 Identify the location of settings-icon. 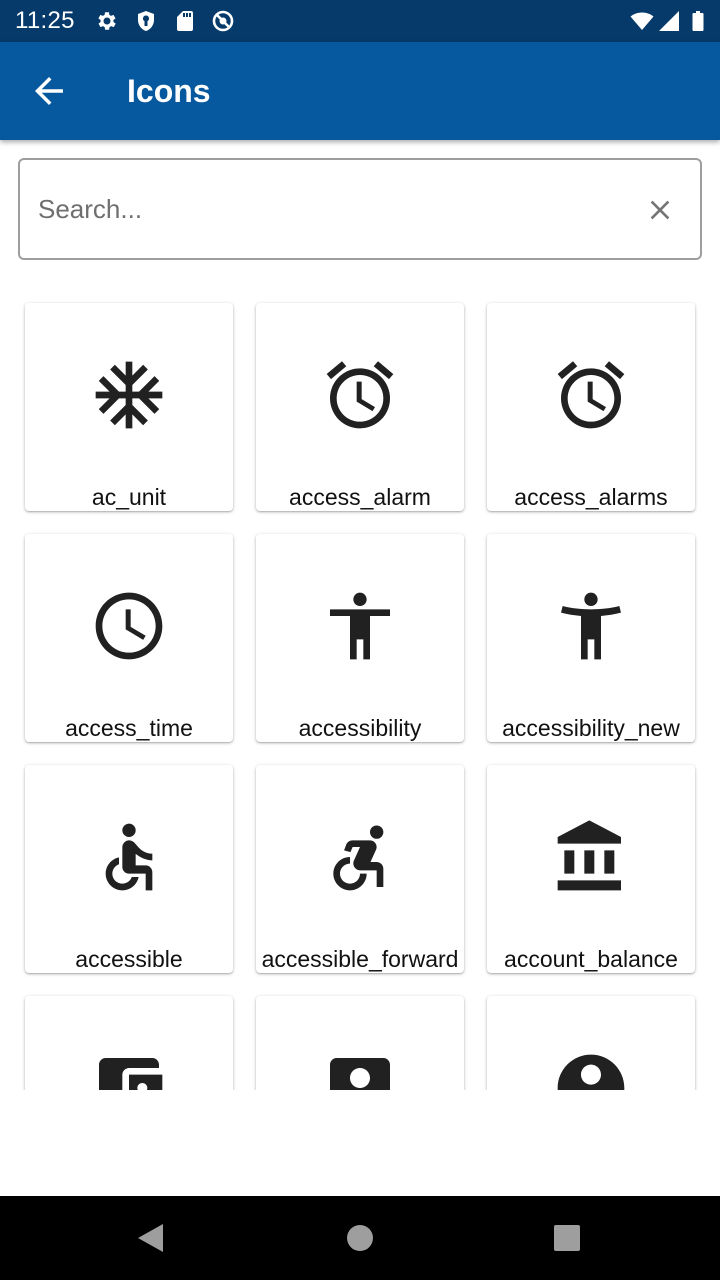
(107, 21).